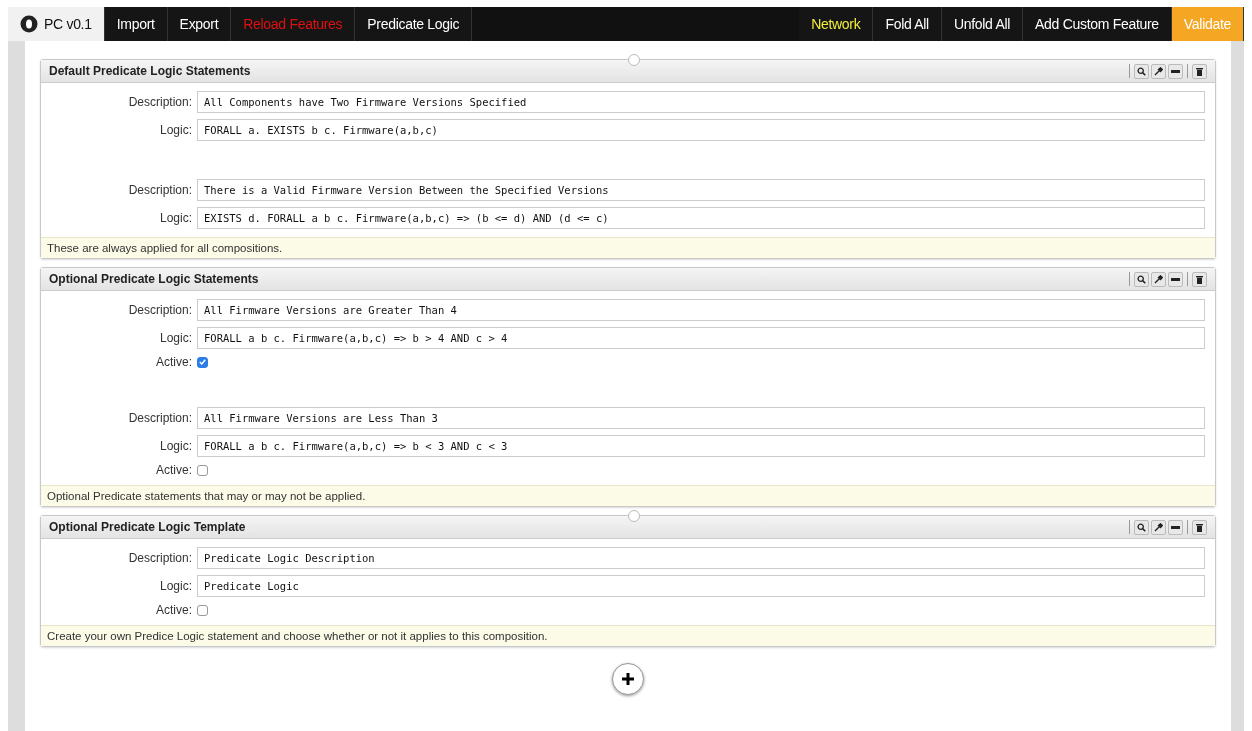 Image resolution: width=1252 pixels, height=731 pixels. What do you see at coordinates (701, 586) in the screenshot?
I see `logic-field: Predicate Logic` at bounding box center [701, 586].